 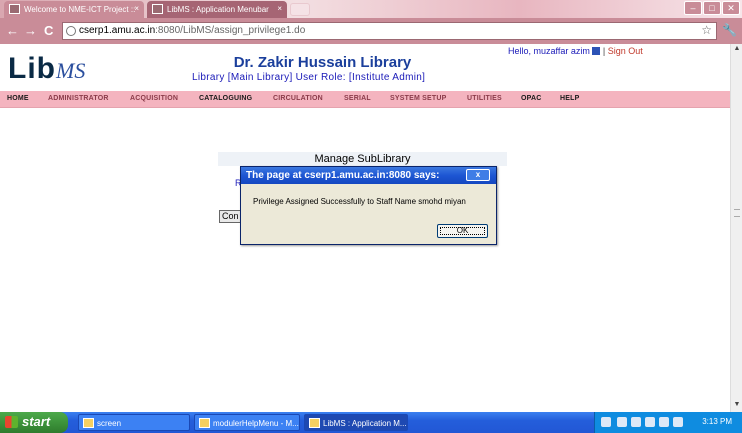 I want to click on help-icon, so click(x=606, y=422).